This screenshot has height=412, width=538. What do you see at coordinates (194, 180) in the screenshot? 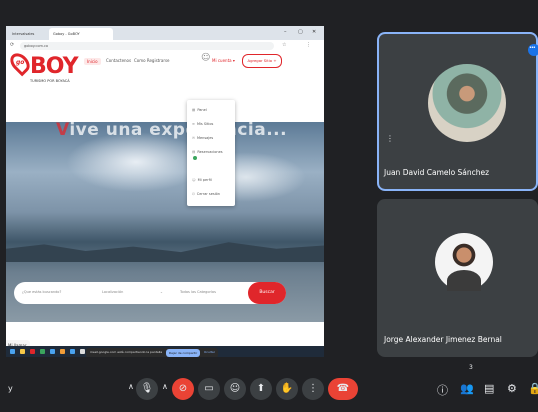
I see `profile-icon: ☺` at bounding box center [194, 180].